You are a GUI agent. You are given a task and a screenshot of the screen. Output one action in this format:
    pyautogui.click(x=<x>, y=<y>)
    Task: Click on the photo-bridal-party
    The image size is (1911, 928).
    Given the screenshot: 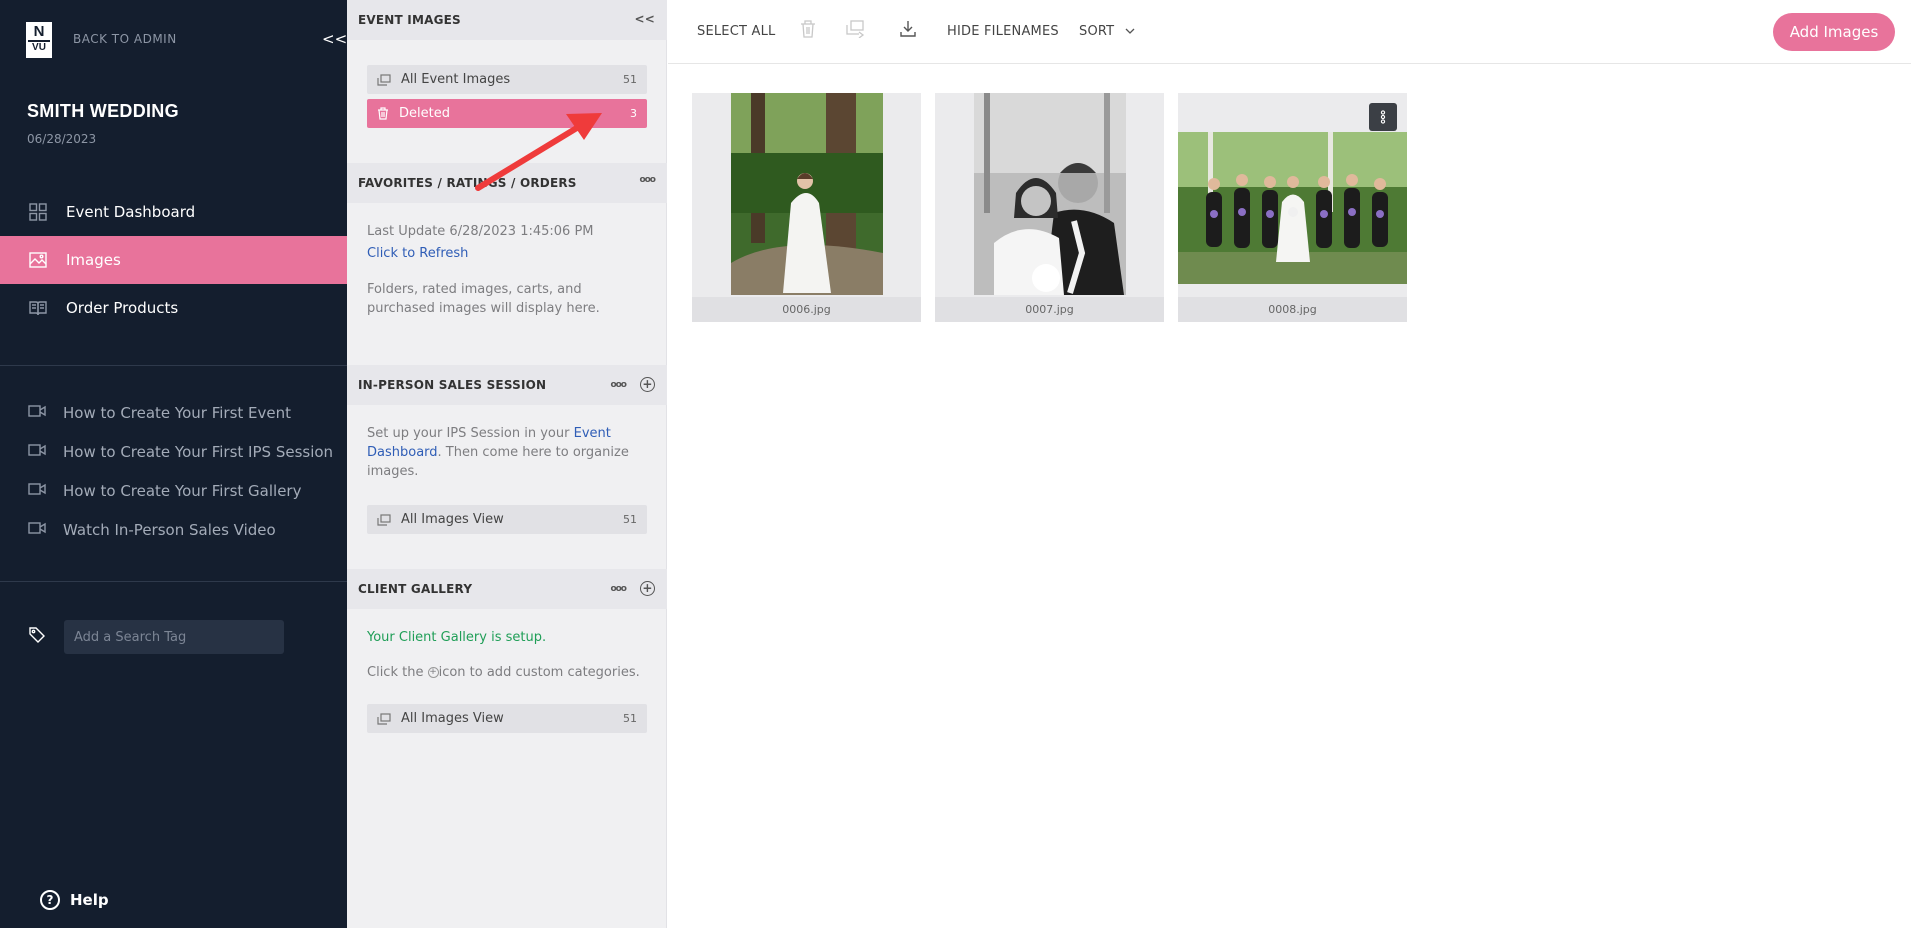 What is the action you would take?
    pyautogui.click(x=1292, y=208)
    